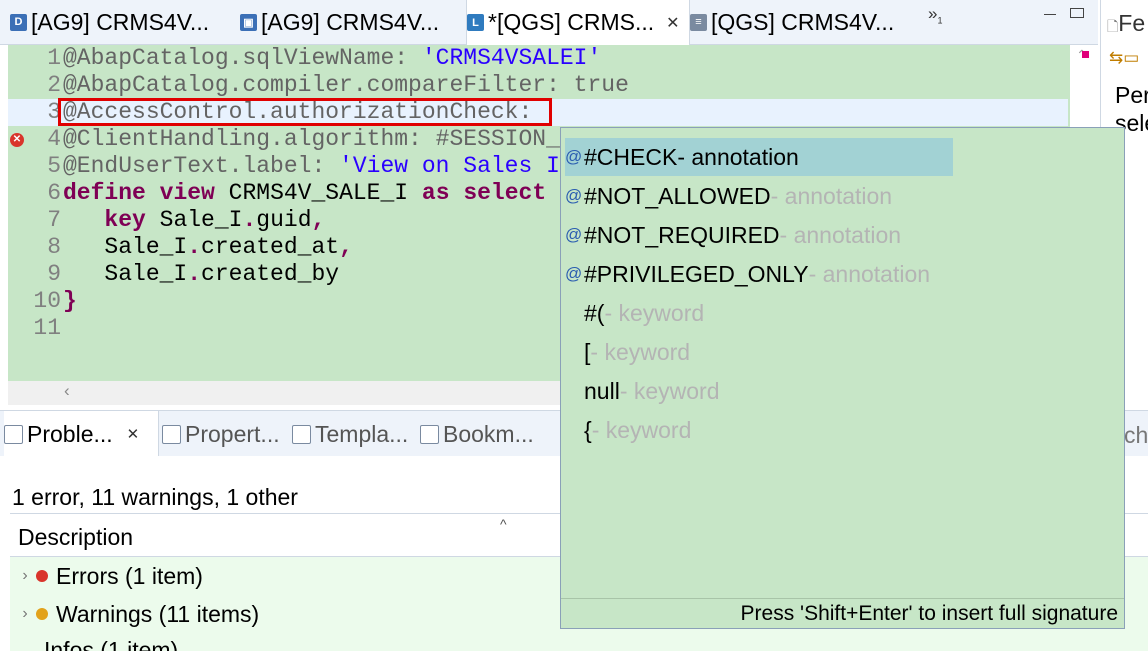 The width and height of the screenshot is (1148, 651). I want to click on view-tab: Proble... ✕, so click(81, 434).